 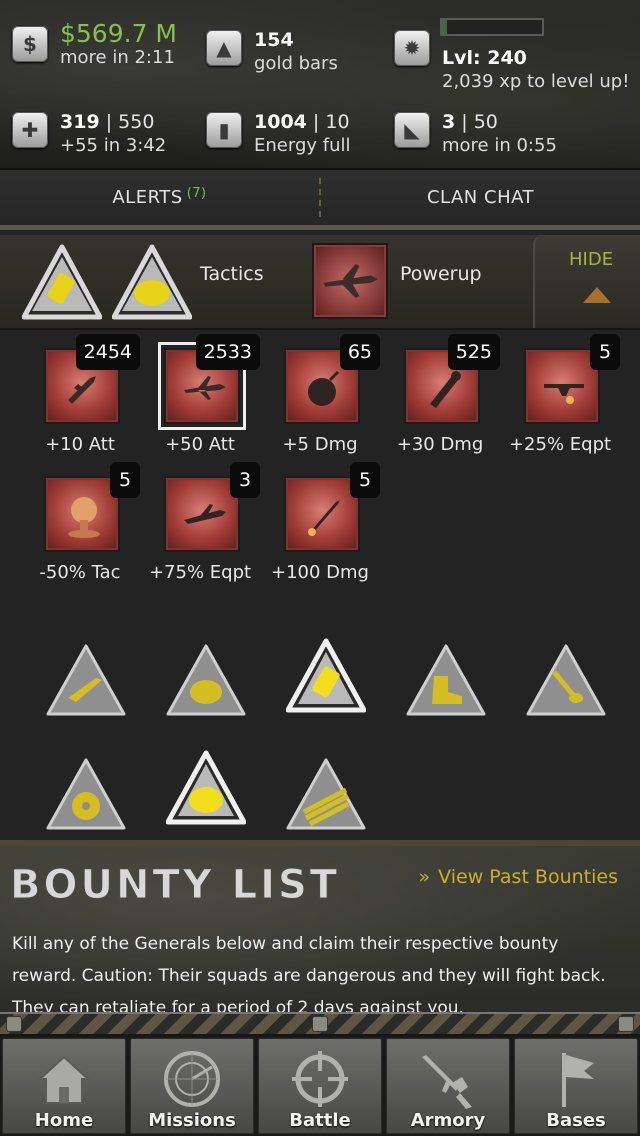 What do you see at coordinates (586, 281) in the screenshot?
I see `hide-button: HIDE` at bounding box center [586, 281].